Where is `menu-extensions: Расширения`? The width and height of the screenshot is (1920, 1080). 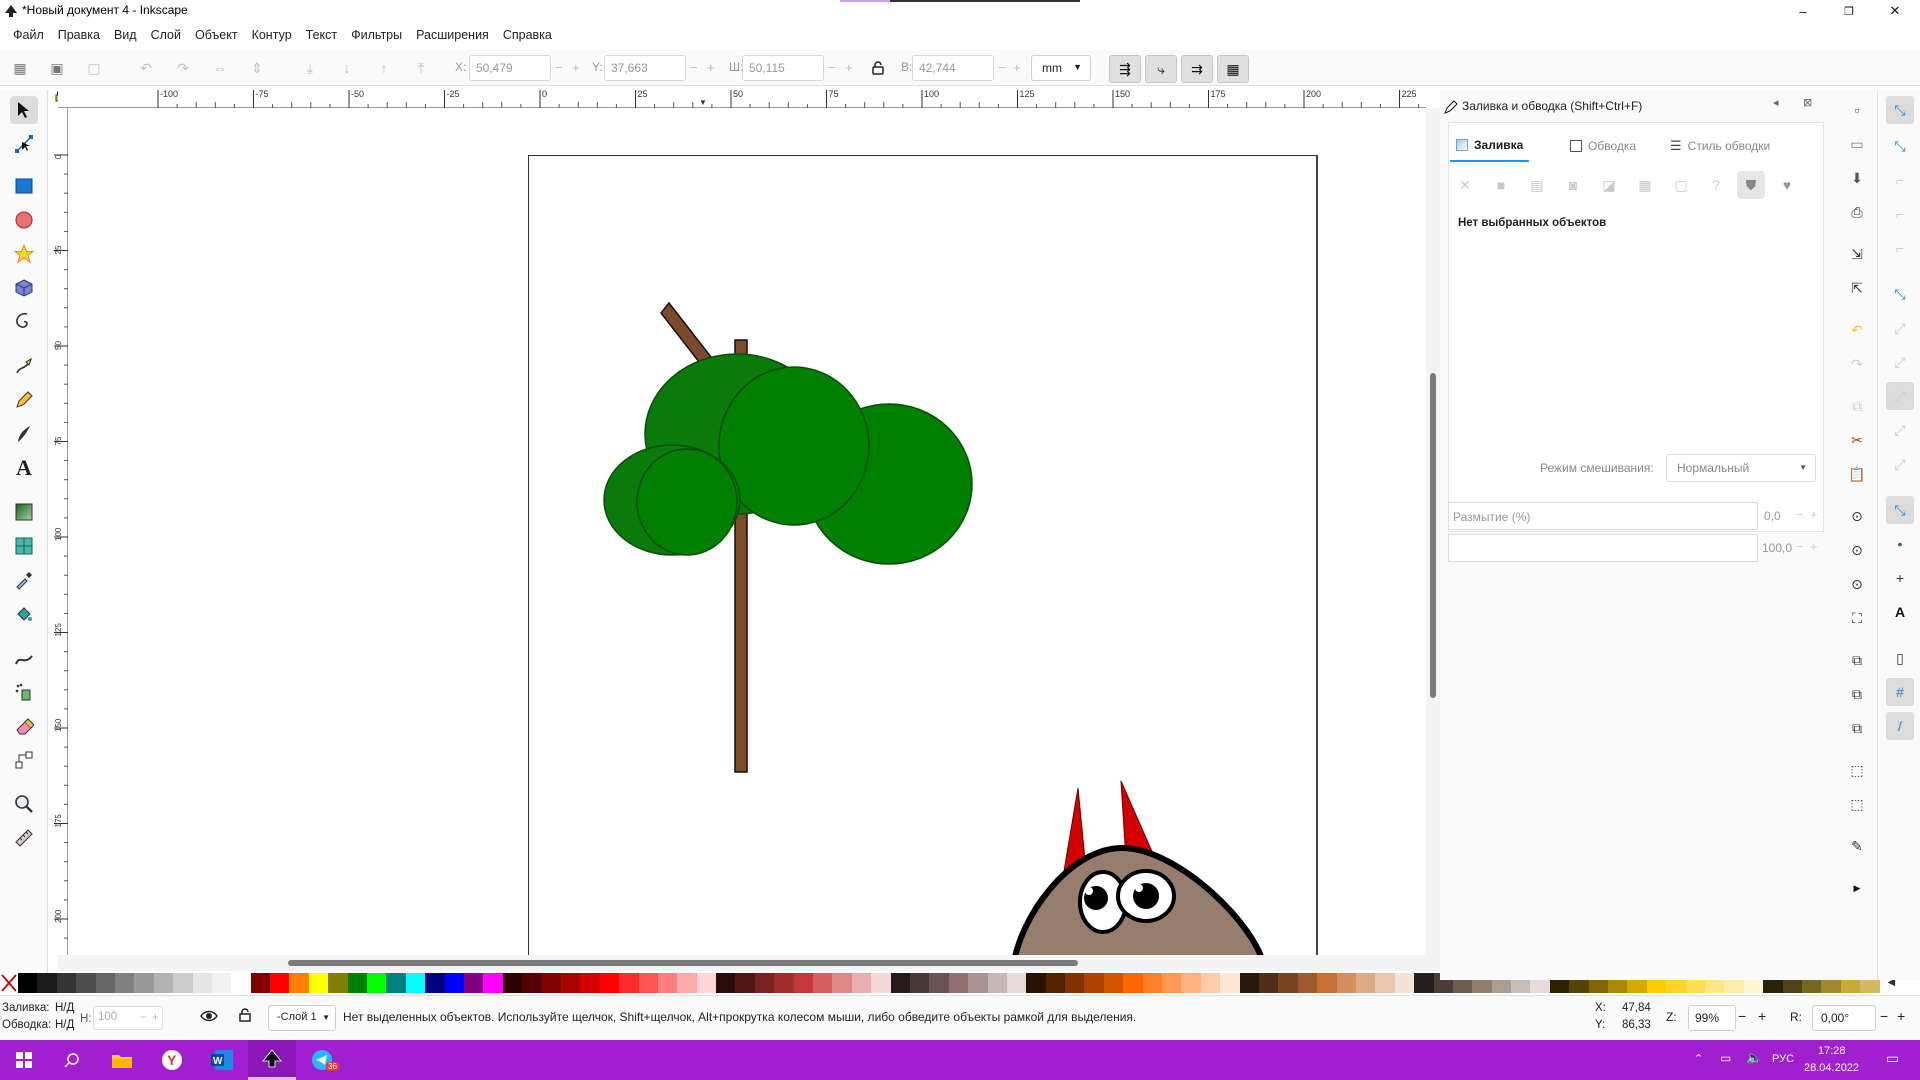 menu-extensions: Расширения is located at coordinates (452, 35).